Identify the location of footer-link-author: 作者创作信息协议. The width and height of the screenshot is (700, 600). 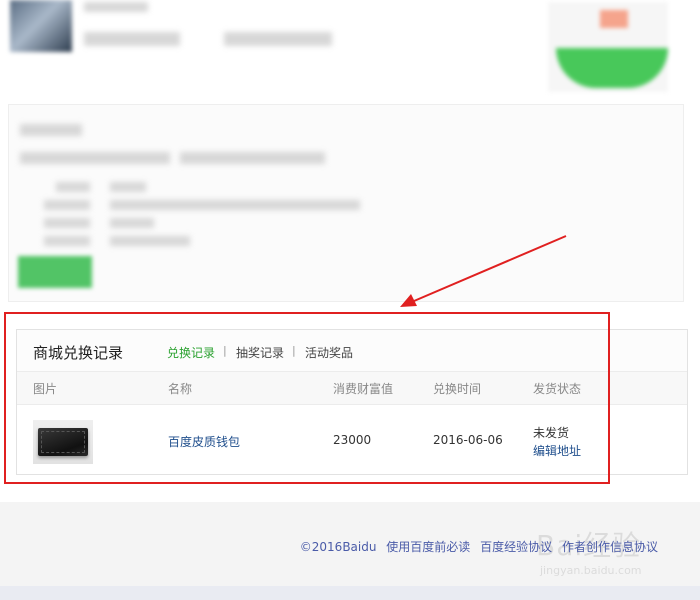
(610, 547).